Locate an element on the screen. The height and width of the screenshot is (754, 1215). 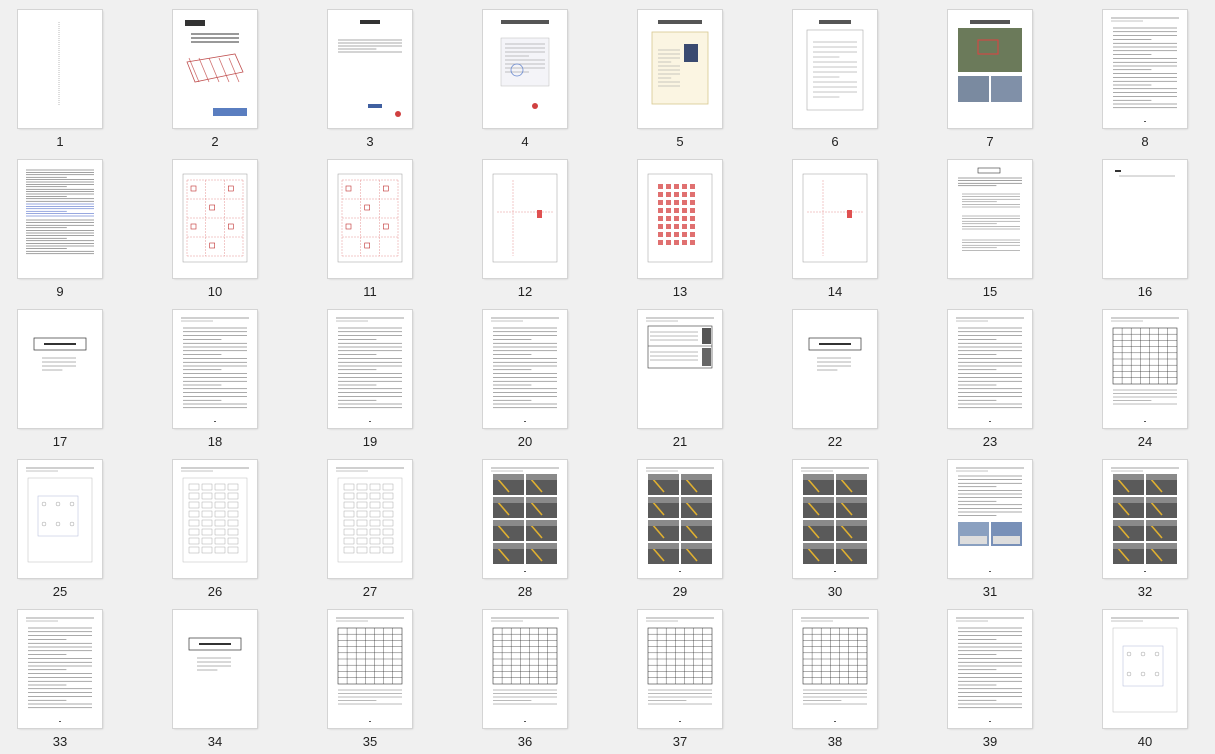
page-thumbnail: 37 is located at coordinates (680, 680).